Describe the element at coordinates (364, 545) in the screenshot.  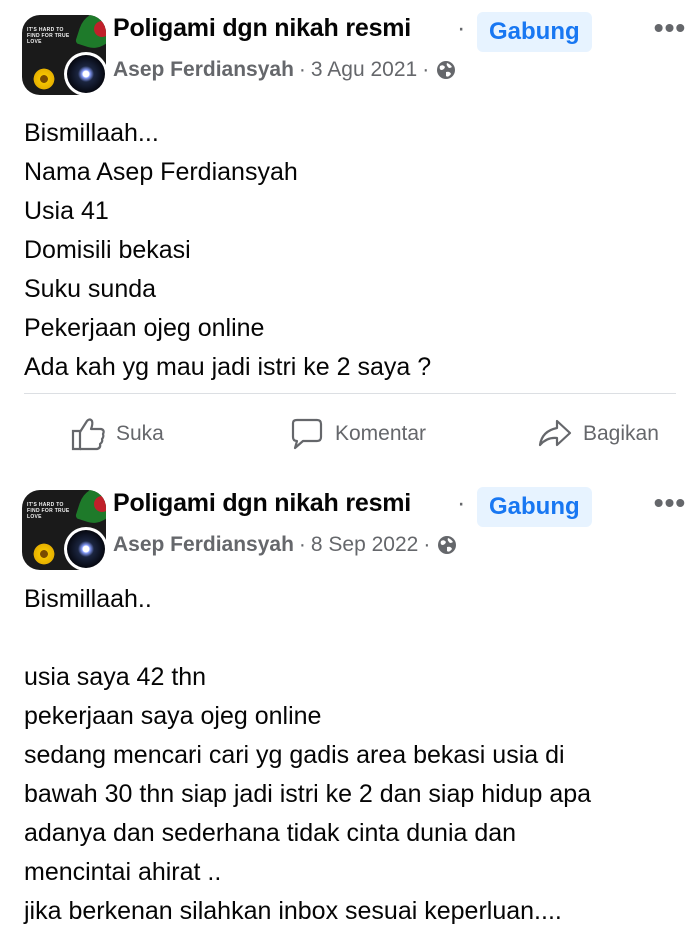
I see `post-date-link: 8 Sep 2022` at that location.